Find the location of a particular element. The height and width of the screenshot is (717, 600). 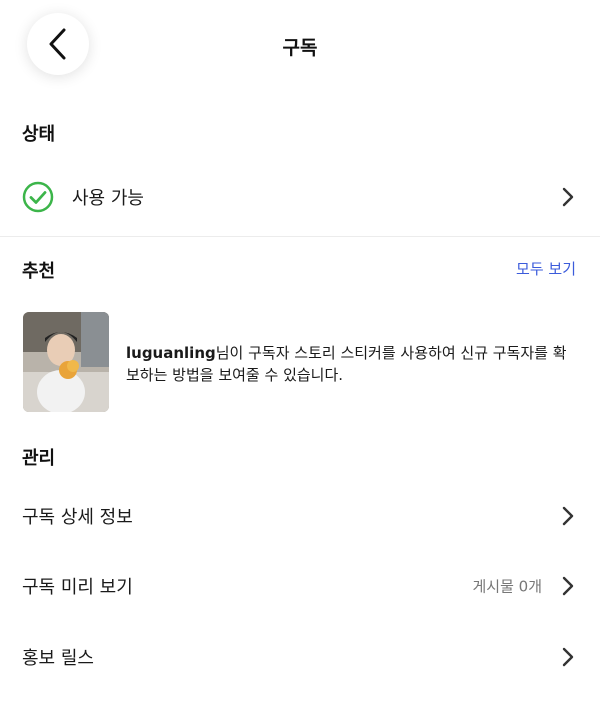

recommendation-thumbnail is located at coordinates (66, 362).